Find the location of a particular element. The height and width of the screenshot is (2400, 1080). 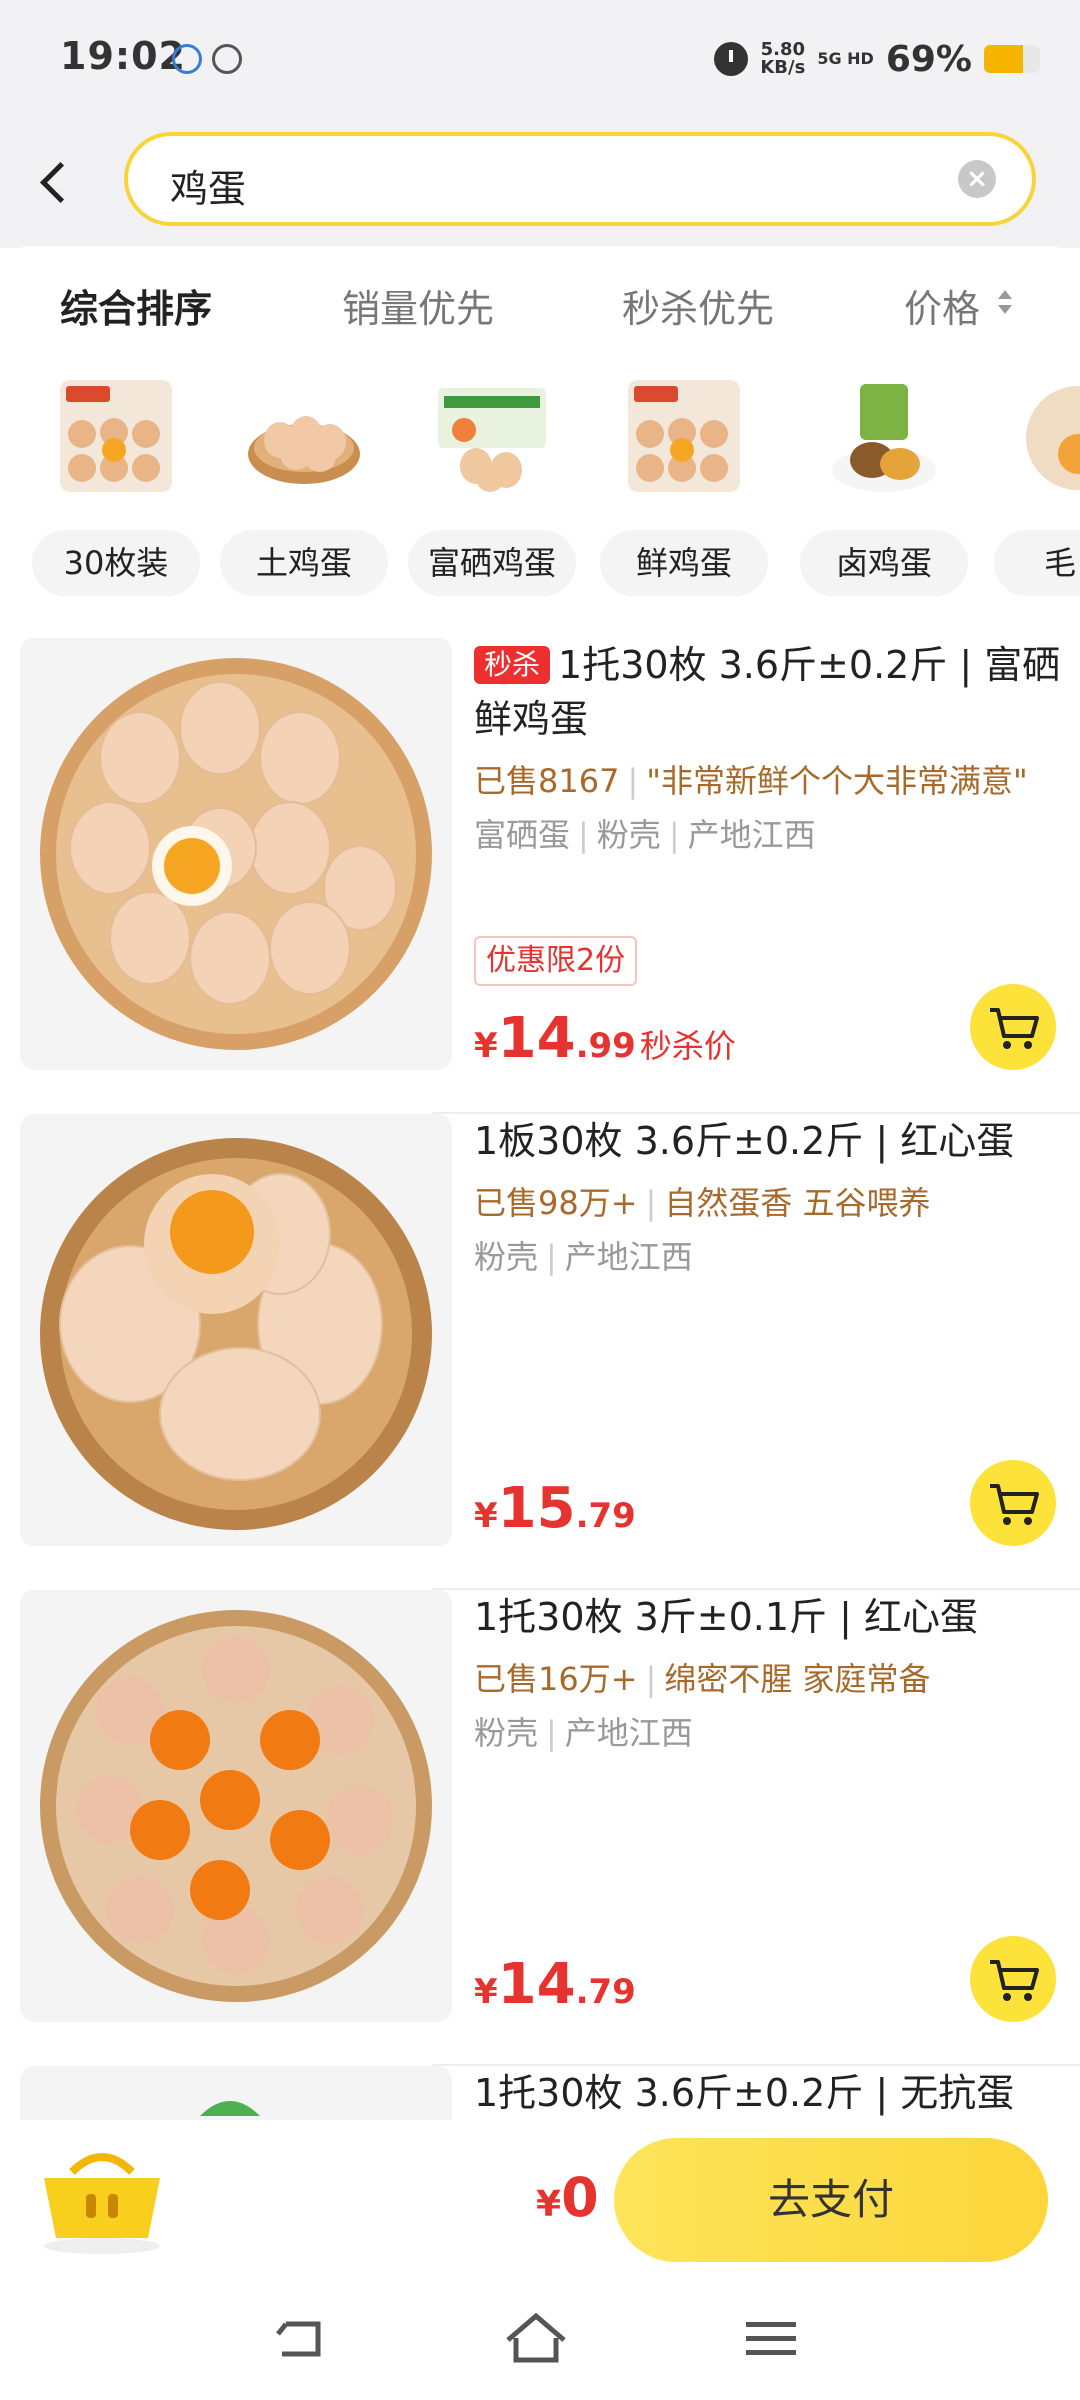

sort-tab-seckill: 秒杀优先 is located at coordinates (698, 305).